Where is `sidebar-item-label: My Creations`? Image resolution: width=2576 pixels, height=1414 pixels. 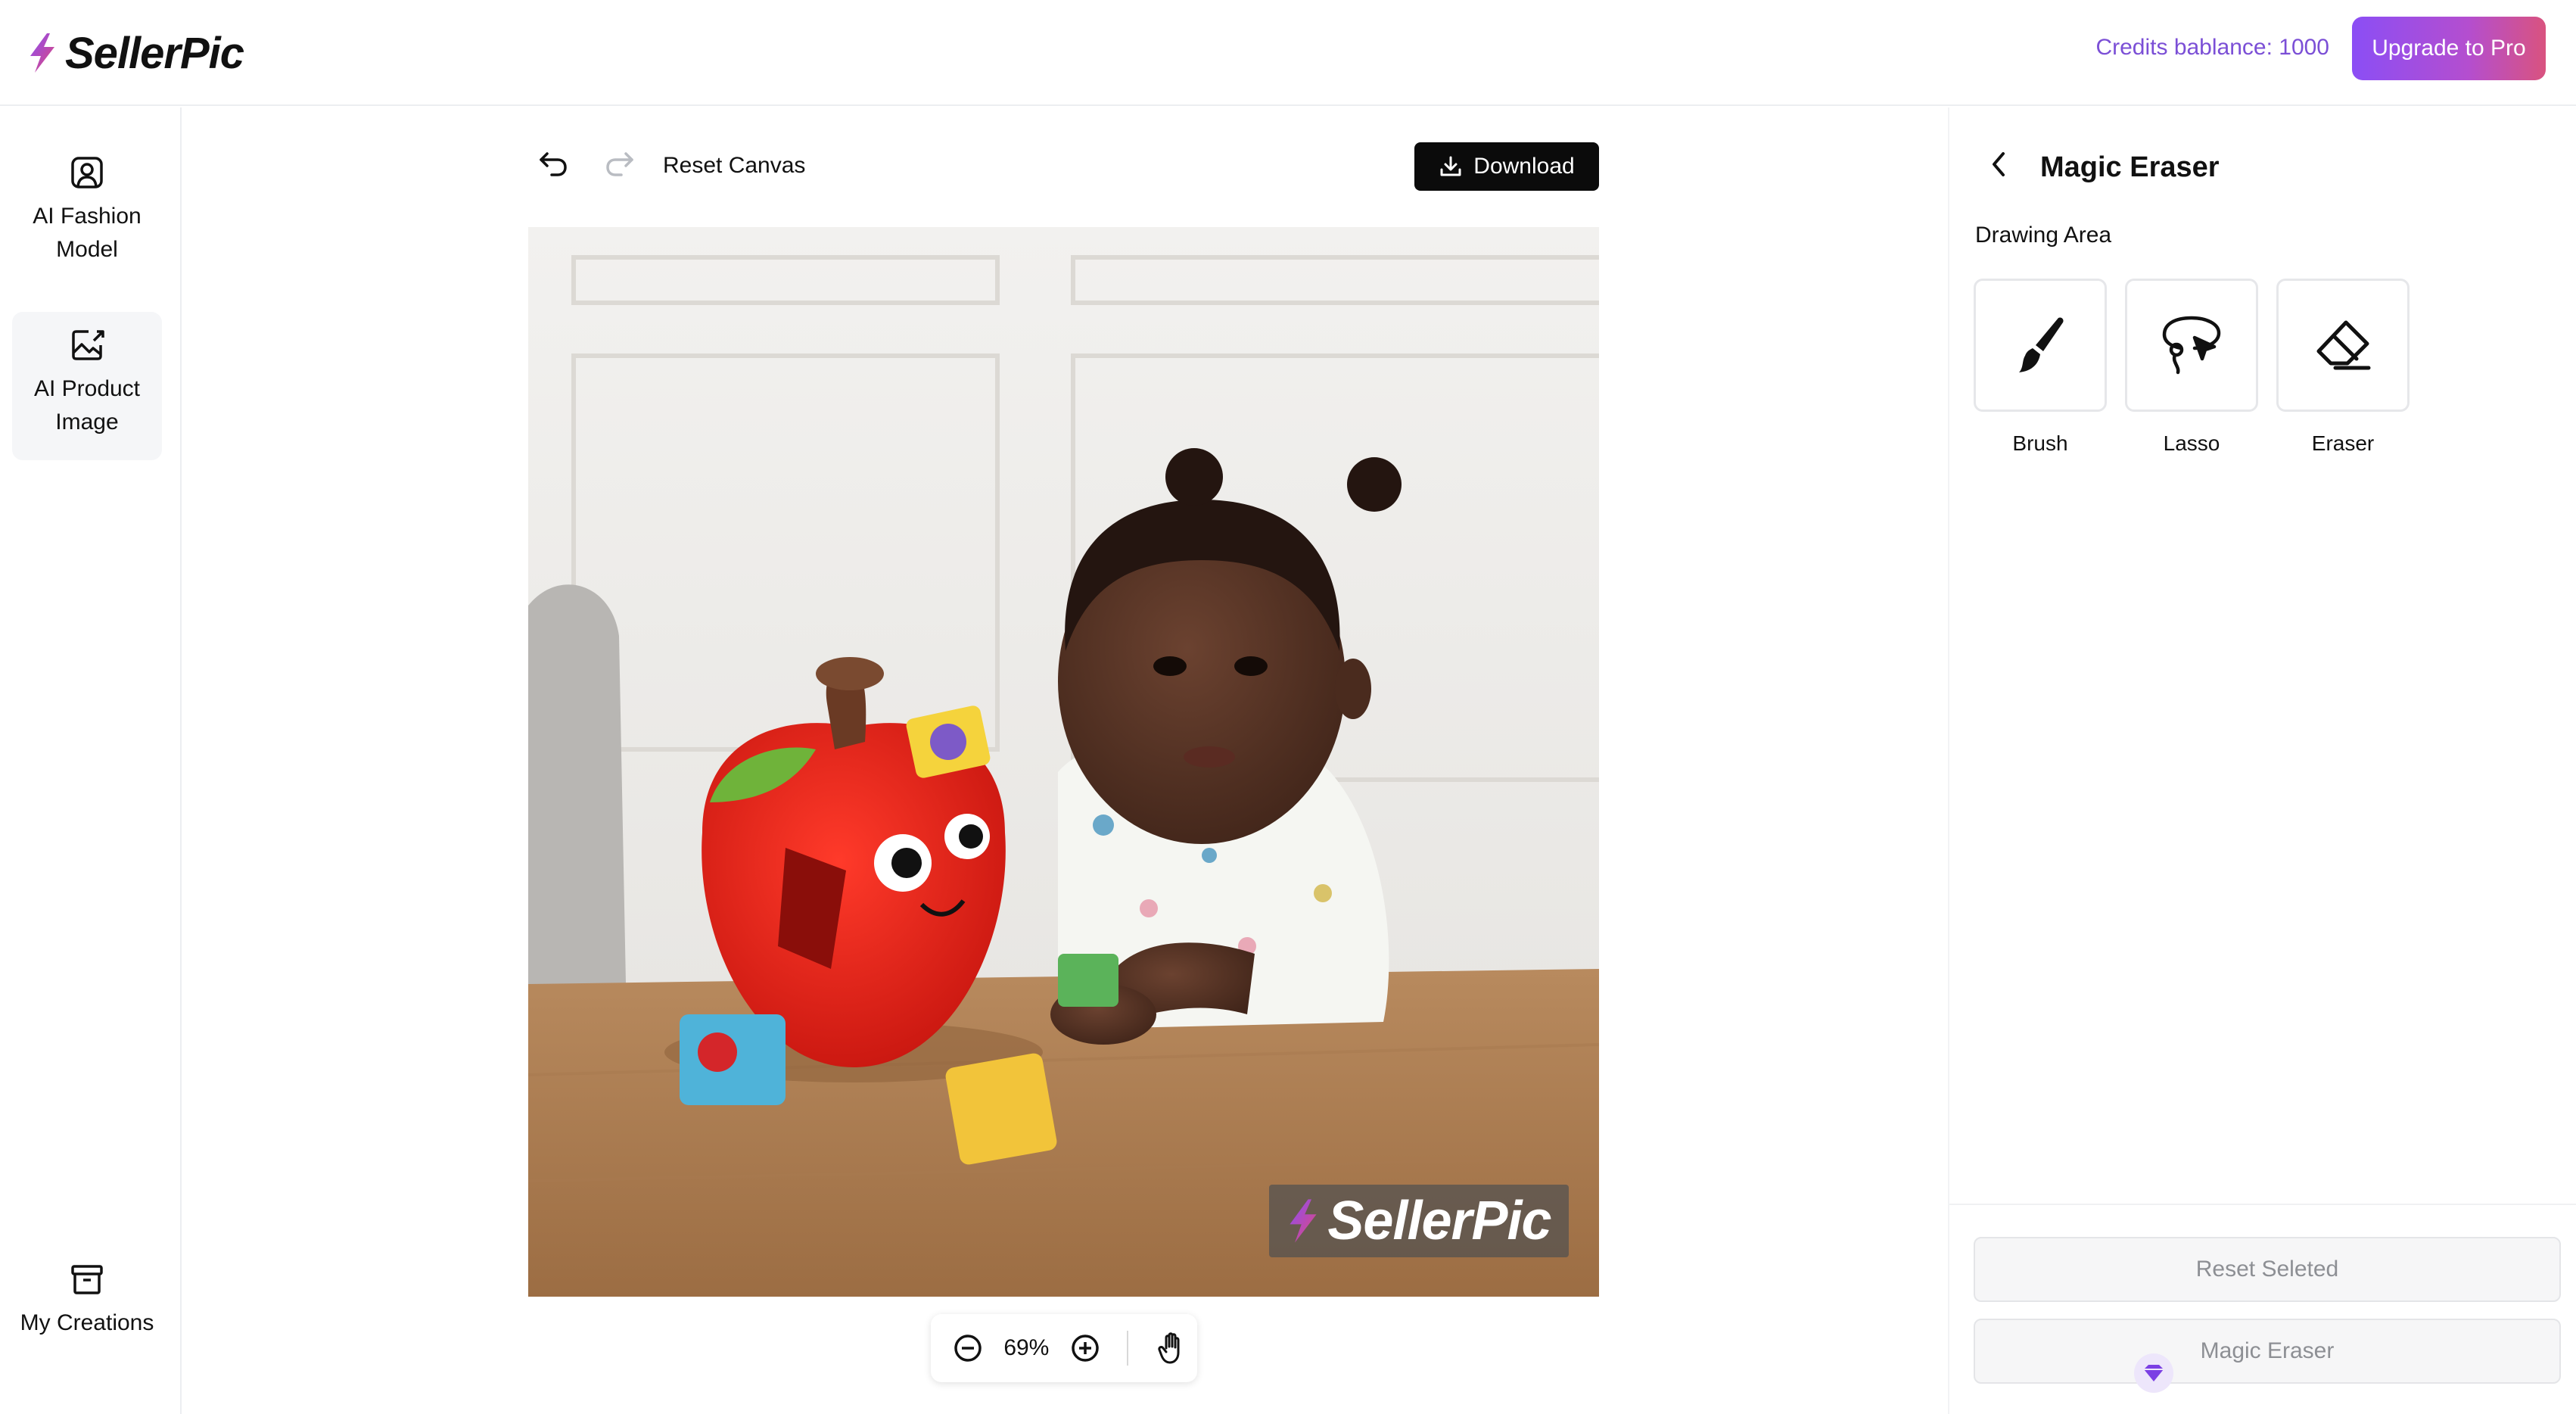 sidebar-item-label: My Creations is located at coordinates (87, 1323).